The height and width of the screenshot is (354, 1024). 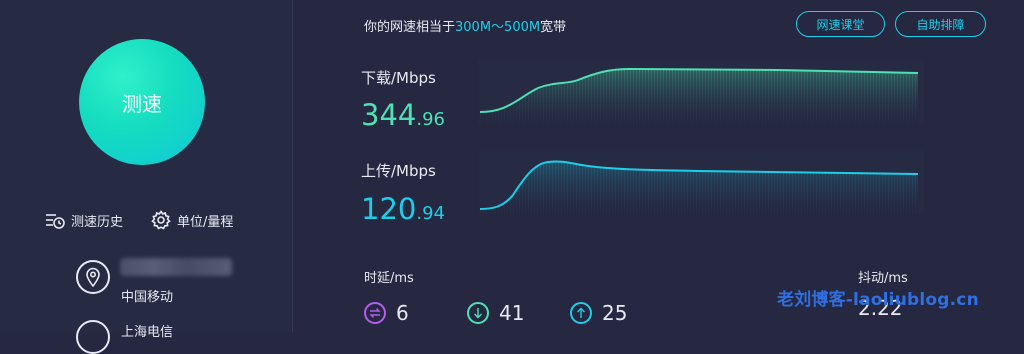 What do you see at coordinates (878, 300) in the screenshot?
I see `watermark: 老刘博客-laoliublog.cn` at bounding box center [878, 300].